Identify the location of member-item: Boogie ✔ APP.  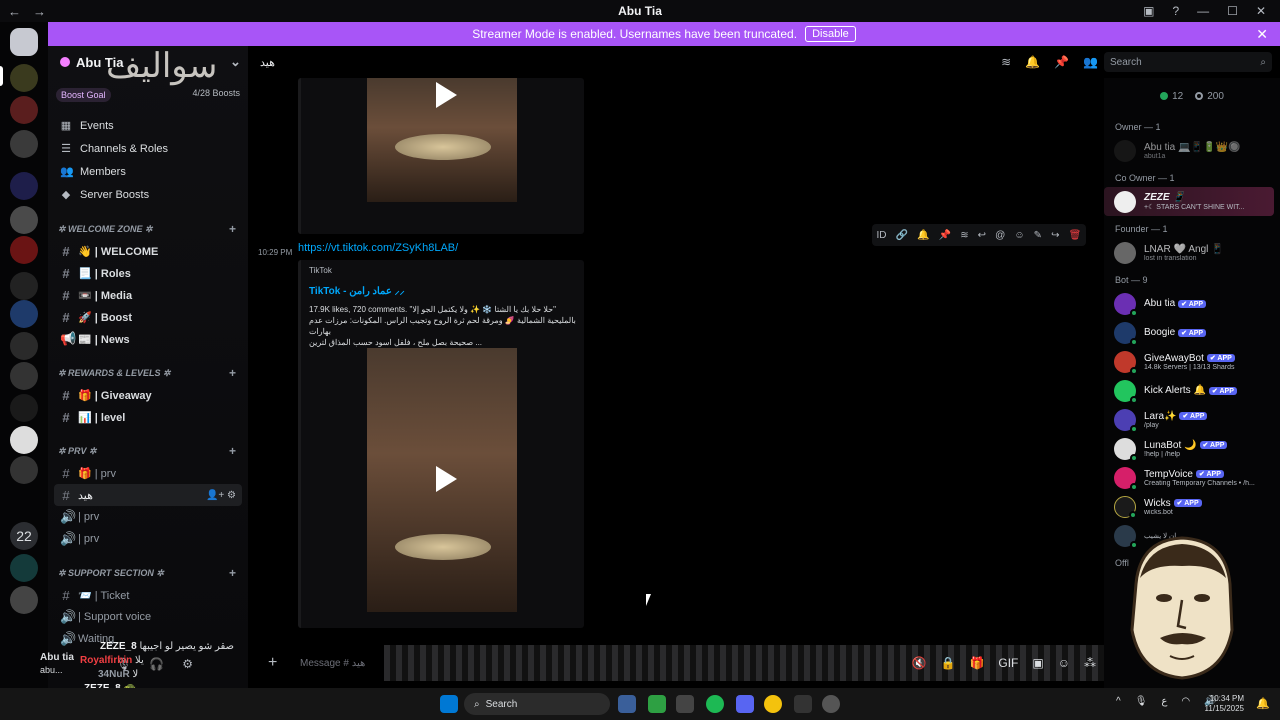
(1192, 332).